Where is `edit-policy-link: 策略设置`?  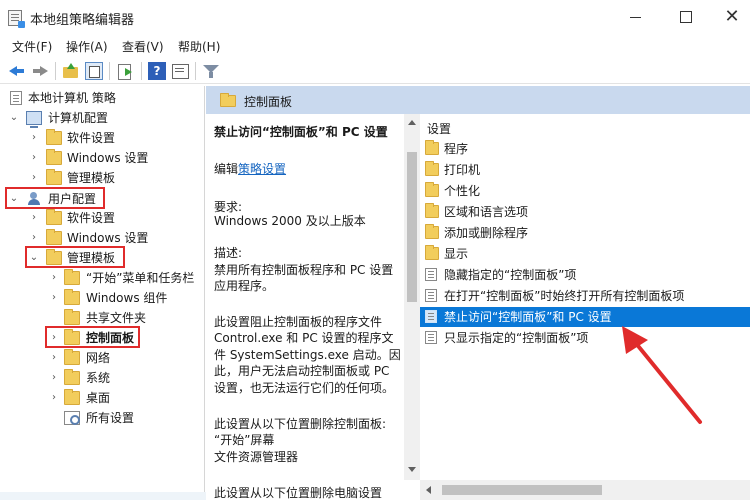 edit-policy-link: 策略设置 is located at coordinates (262, 169).